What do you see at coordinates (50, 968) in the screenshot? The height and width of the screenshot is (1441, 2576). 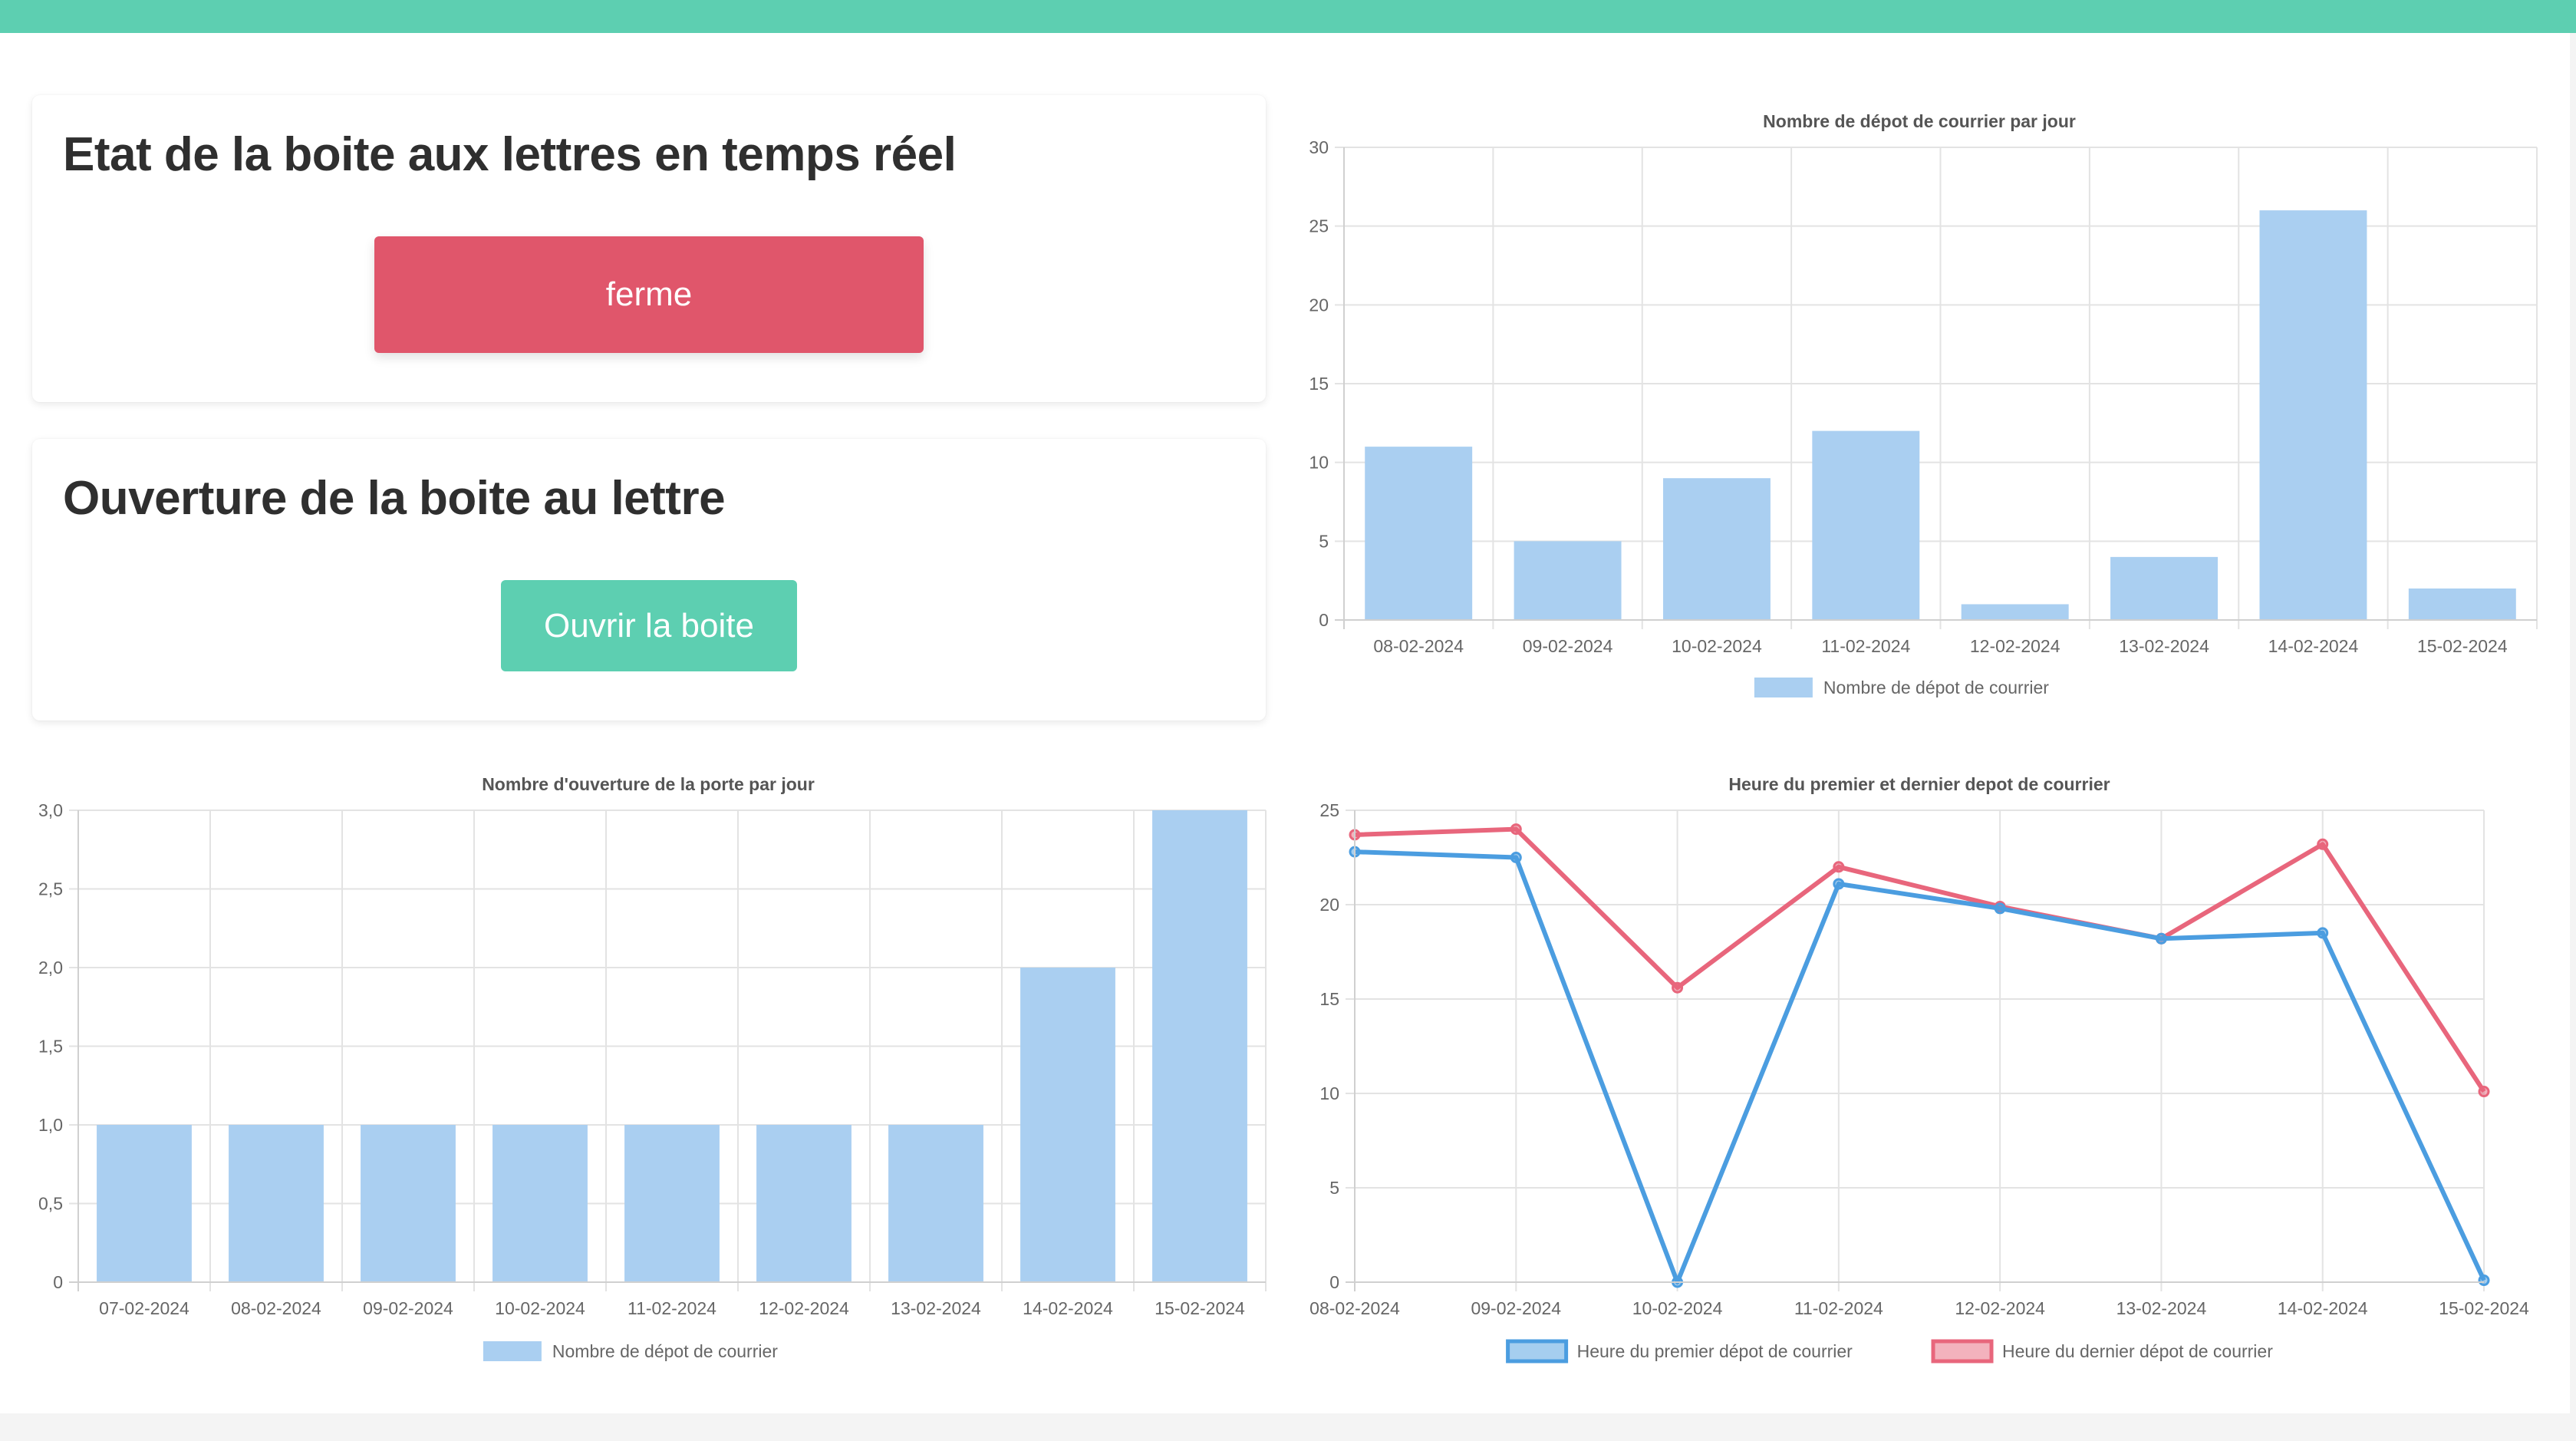 I see `y-tick-label: 2,0` at bounding box center [50, 968].